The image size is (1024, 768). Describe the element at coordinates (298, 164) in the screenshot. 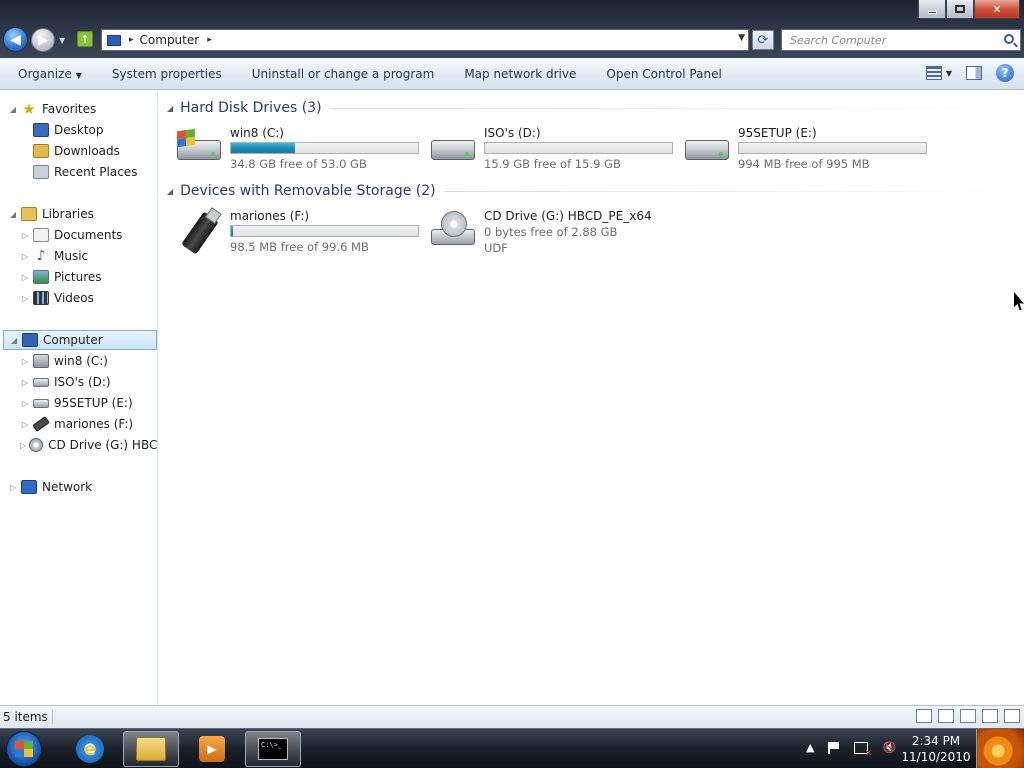

I see `drive-free-space: 34.8 GB free of 53.0 GB` at that location.